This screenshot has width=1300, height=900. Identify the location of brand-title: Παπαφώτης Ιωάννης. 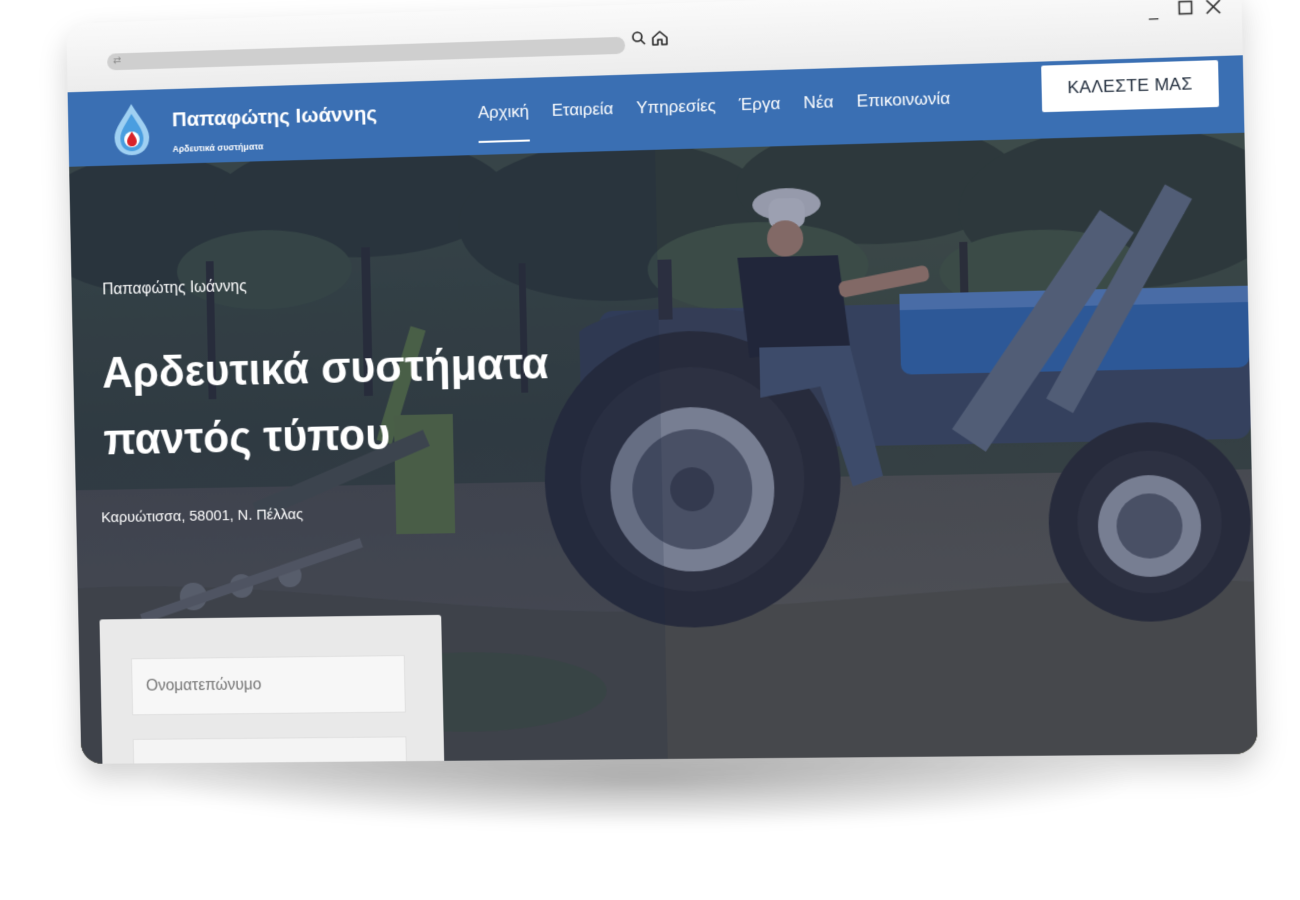
(275, 117).